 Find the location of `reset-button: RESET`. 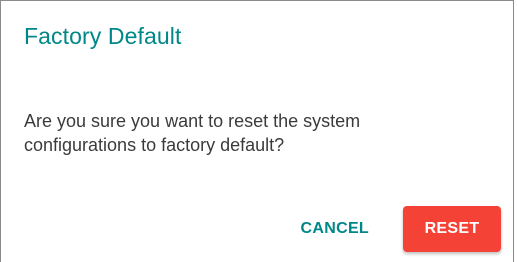

reset-button: RESET is located at coordinates (452, 229).